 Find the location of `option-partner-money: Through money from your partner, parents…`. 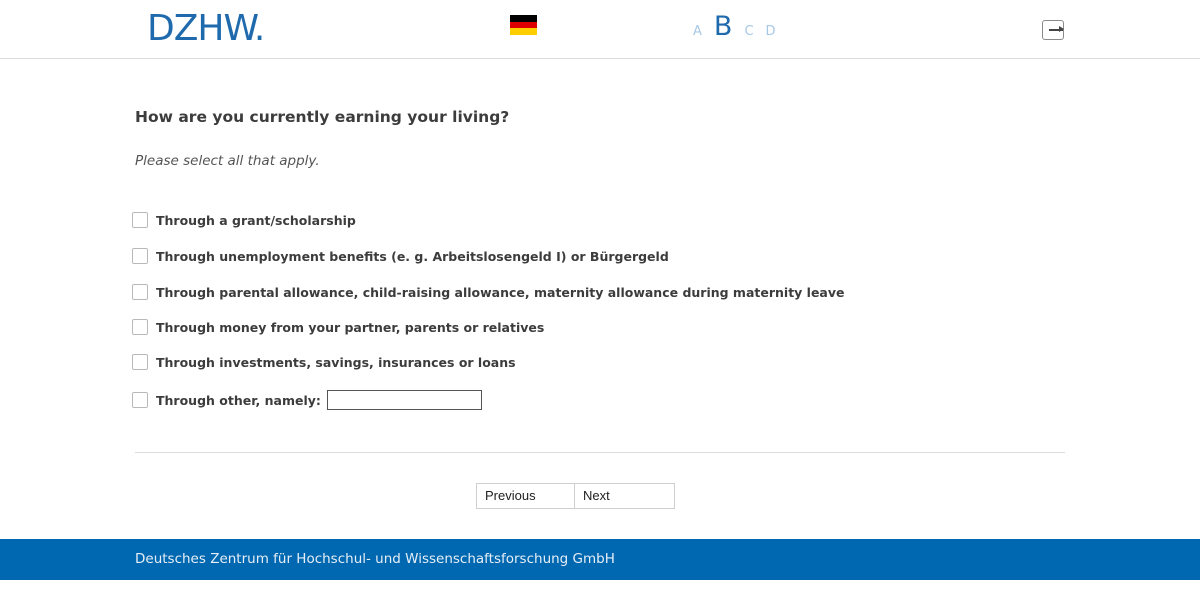

option-partner-money: Through money from your partner, parents… is located at coordinates (338, 327).